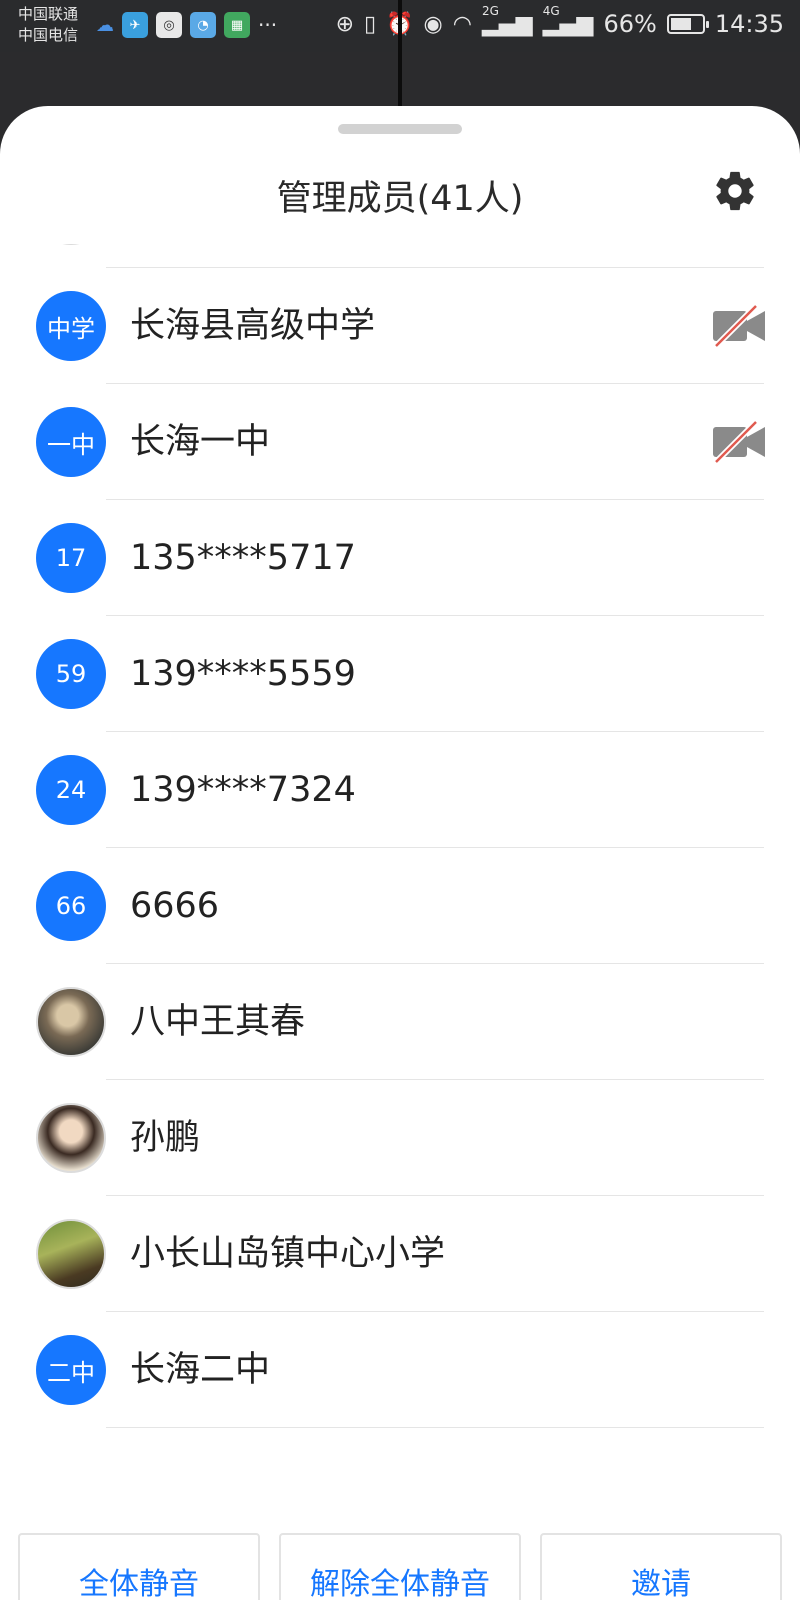  Describe the element at coordinates (200, 1370) in the screenshot. I see `member-name: 长海二中` at that location.